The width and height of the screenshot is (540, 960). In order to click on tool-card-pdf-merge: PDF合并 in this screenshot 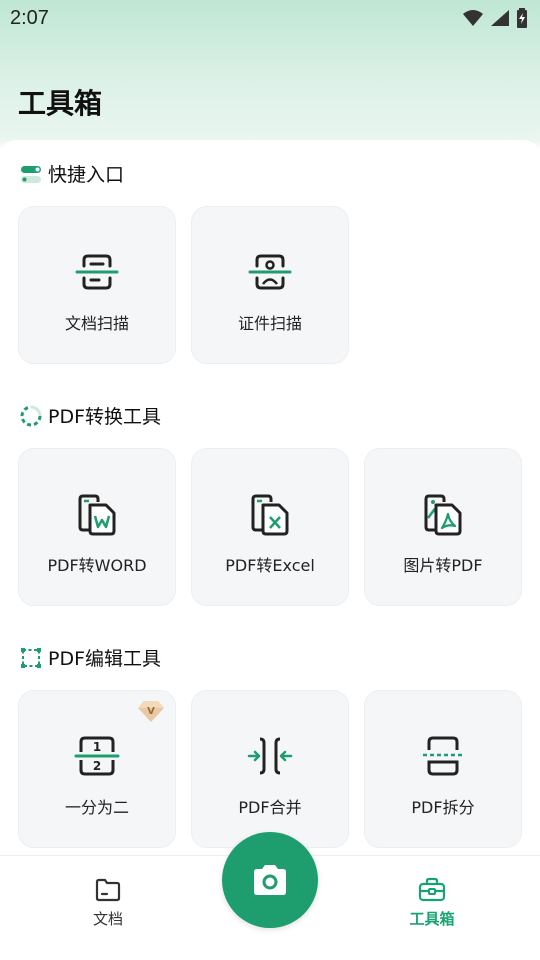, I will do `click(270, 769)`.